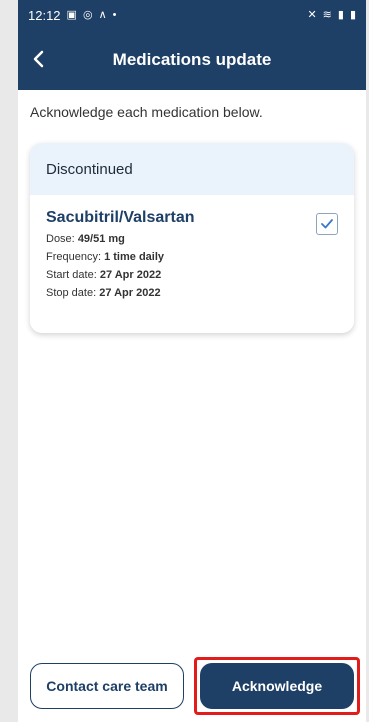 Image resolution: width=369 pixels, height=722 pixels. What do you see at coordinates (192, 15) in the screenshot?
I see `status-bar: 12:12 ▣ ◎ ∧ • ✕ ≋ ▮ ▮` at bounding box center [192, 15].